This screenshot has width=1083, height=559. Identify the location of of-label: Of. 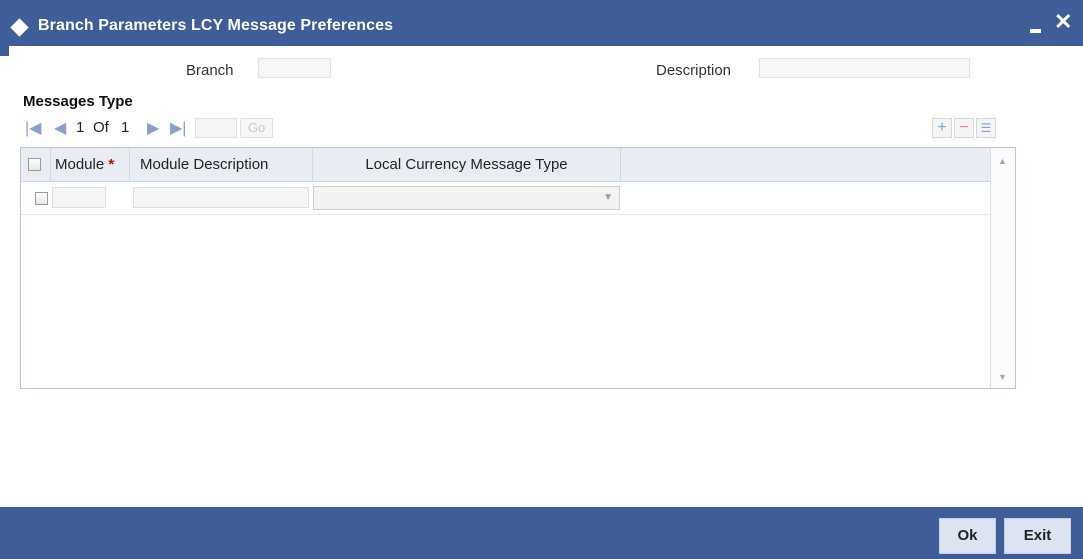
(101, 127).